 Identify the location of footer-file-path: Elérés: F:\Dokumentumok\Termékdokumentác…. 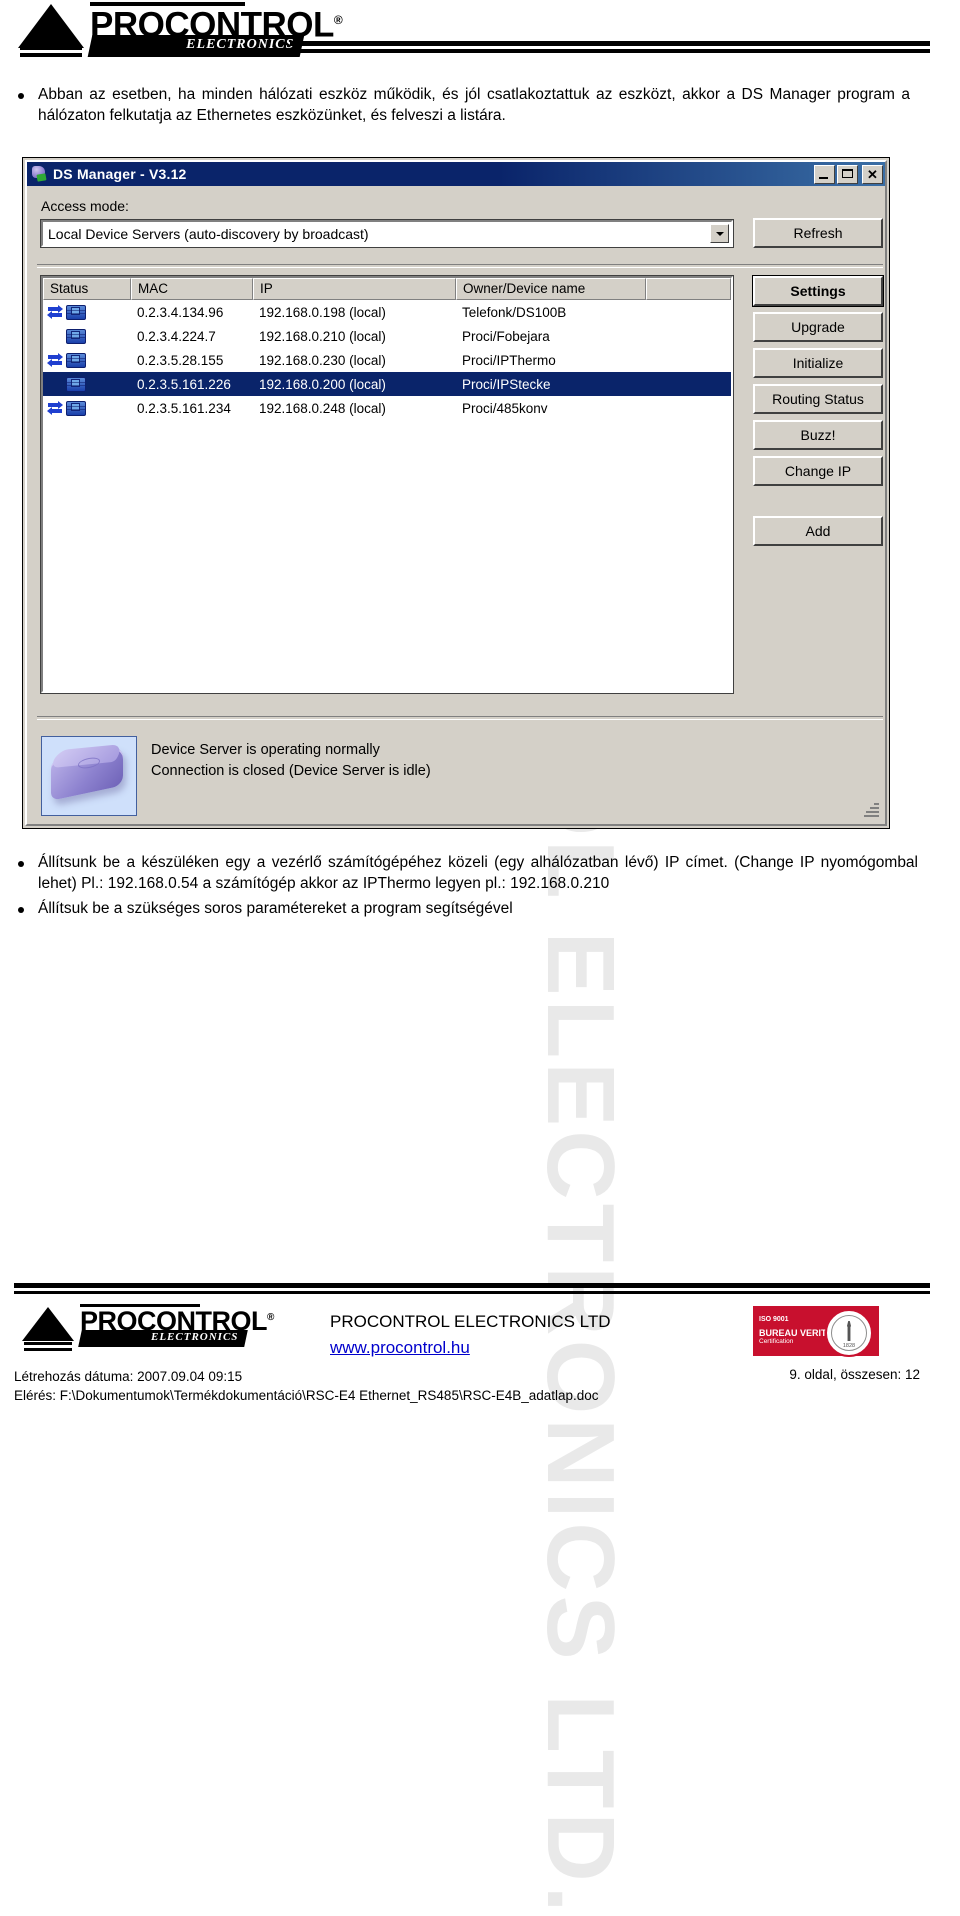
(306, 1395).